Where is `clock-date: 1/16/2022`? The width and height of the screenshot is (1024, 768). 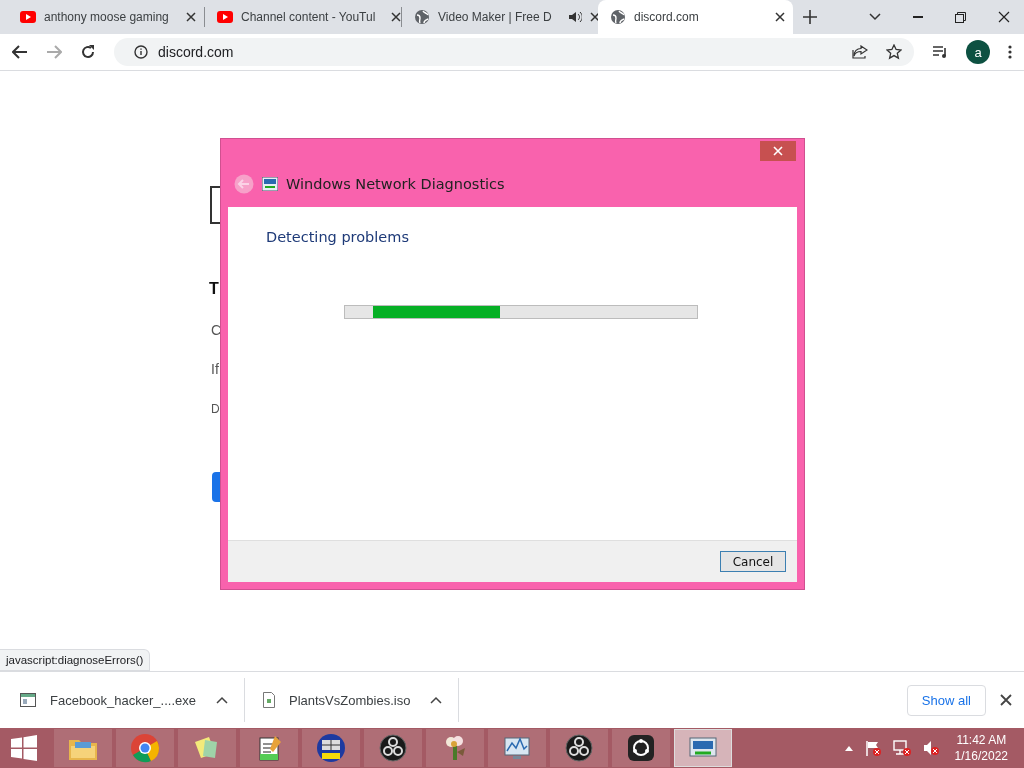 clock-date: 1/16/2022 is located at coordinates (981, 756).